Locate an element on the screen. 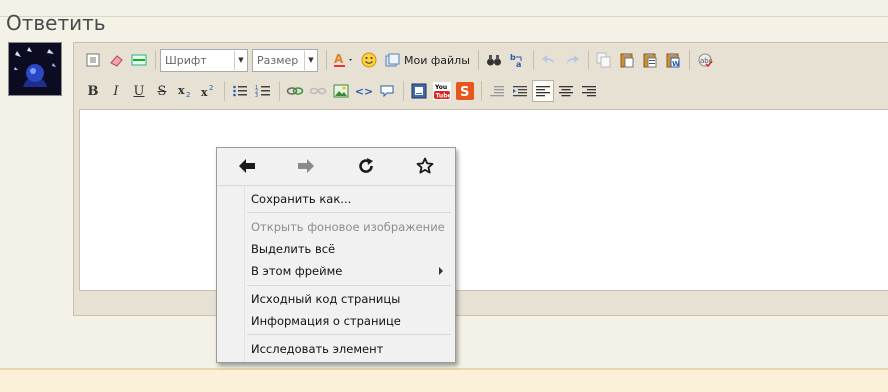  size-combo: Размер ▼ is located at coordinates (285, 60).